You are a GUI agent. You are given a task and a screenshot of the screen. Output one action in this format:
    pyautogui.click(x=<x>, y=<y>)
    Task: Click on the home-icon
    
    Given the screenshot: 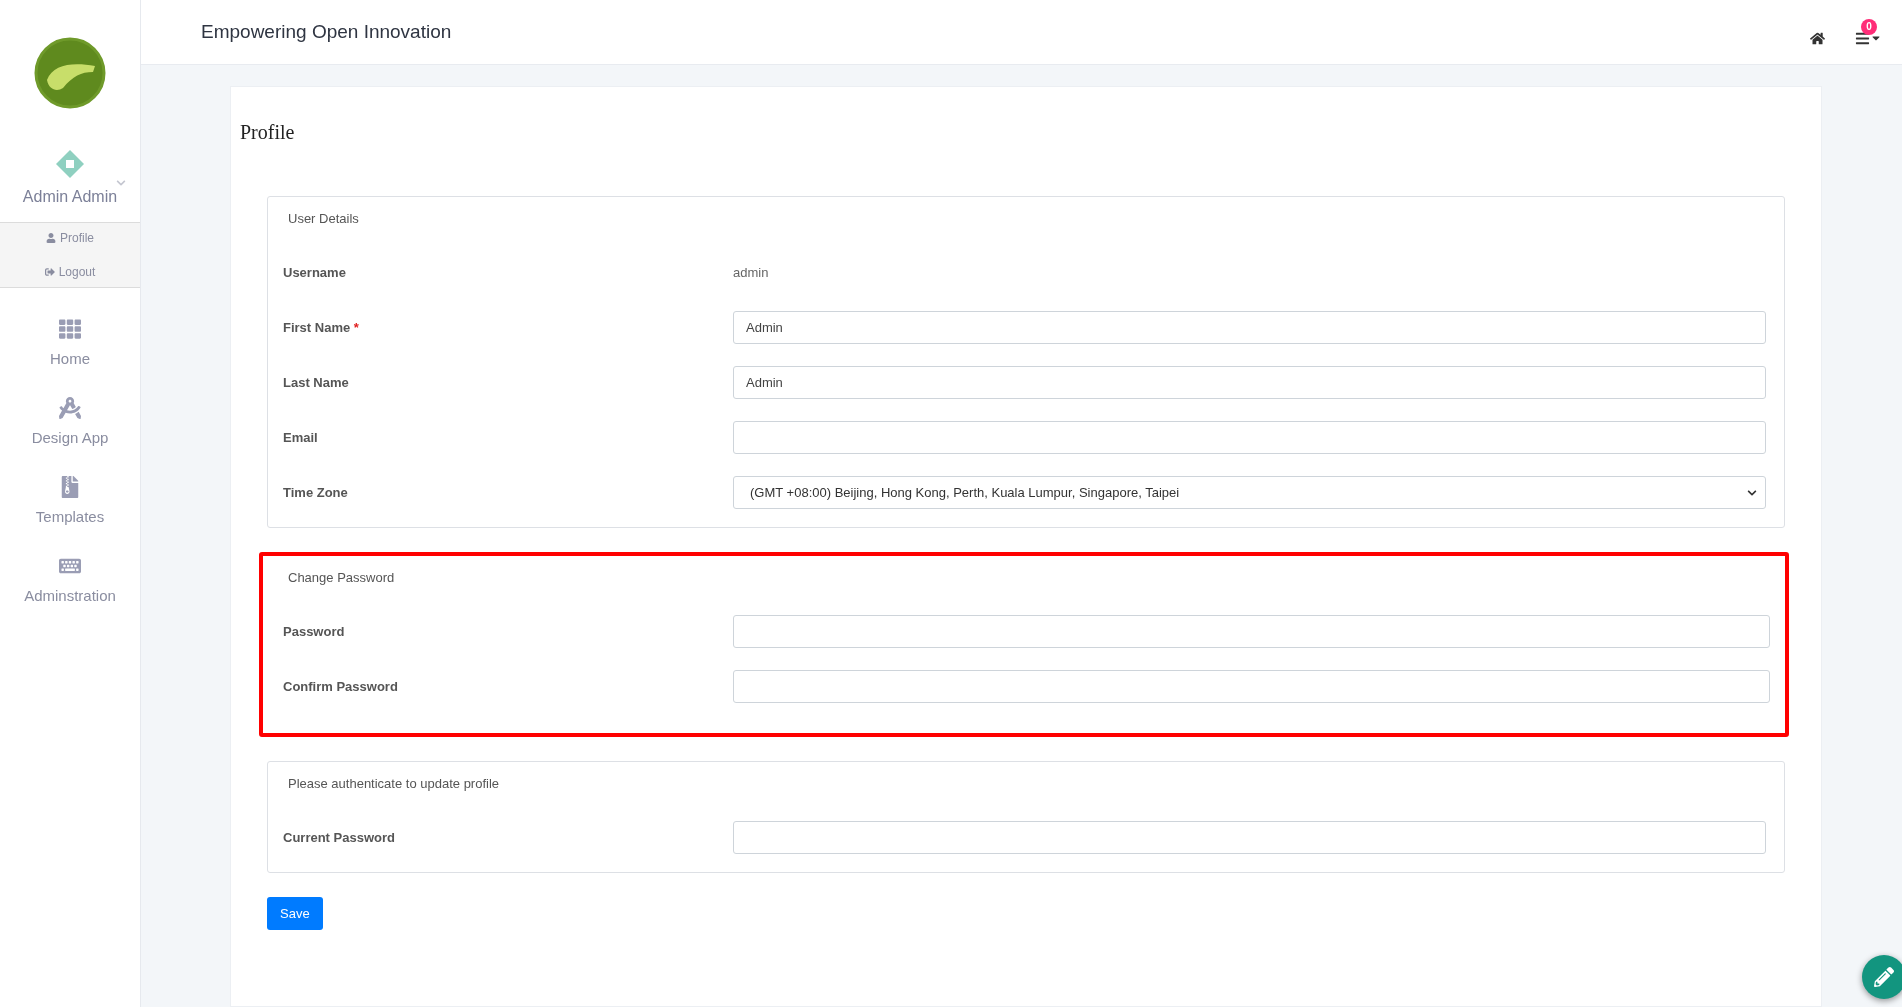 What is the action you would take?
    pyautogui.click(x=1817, y=38)
    